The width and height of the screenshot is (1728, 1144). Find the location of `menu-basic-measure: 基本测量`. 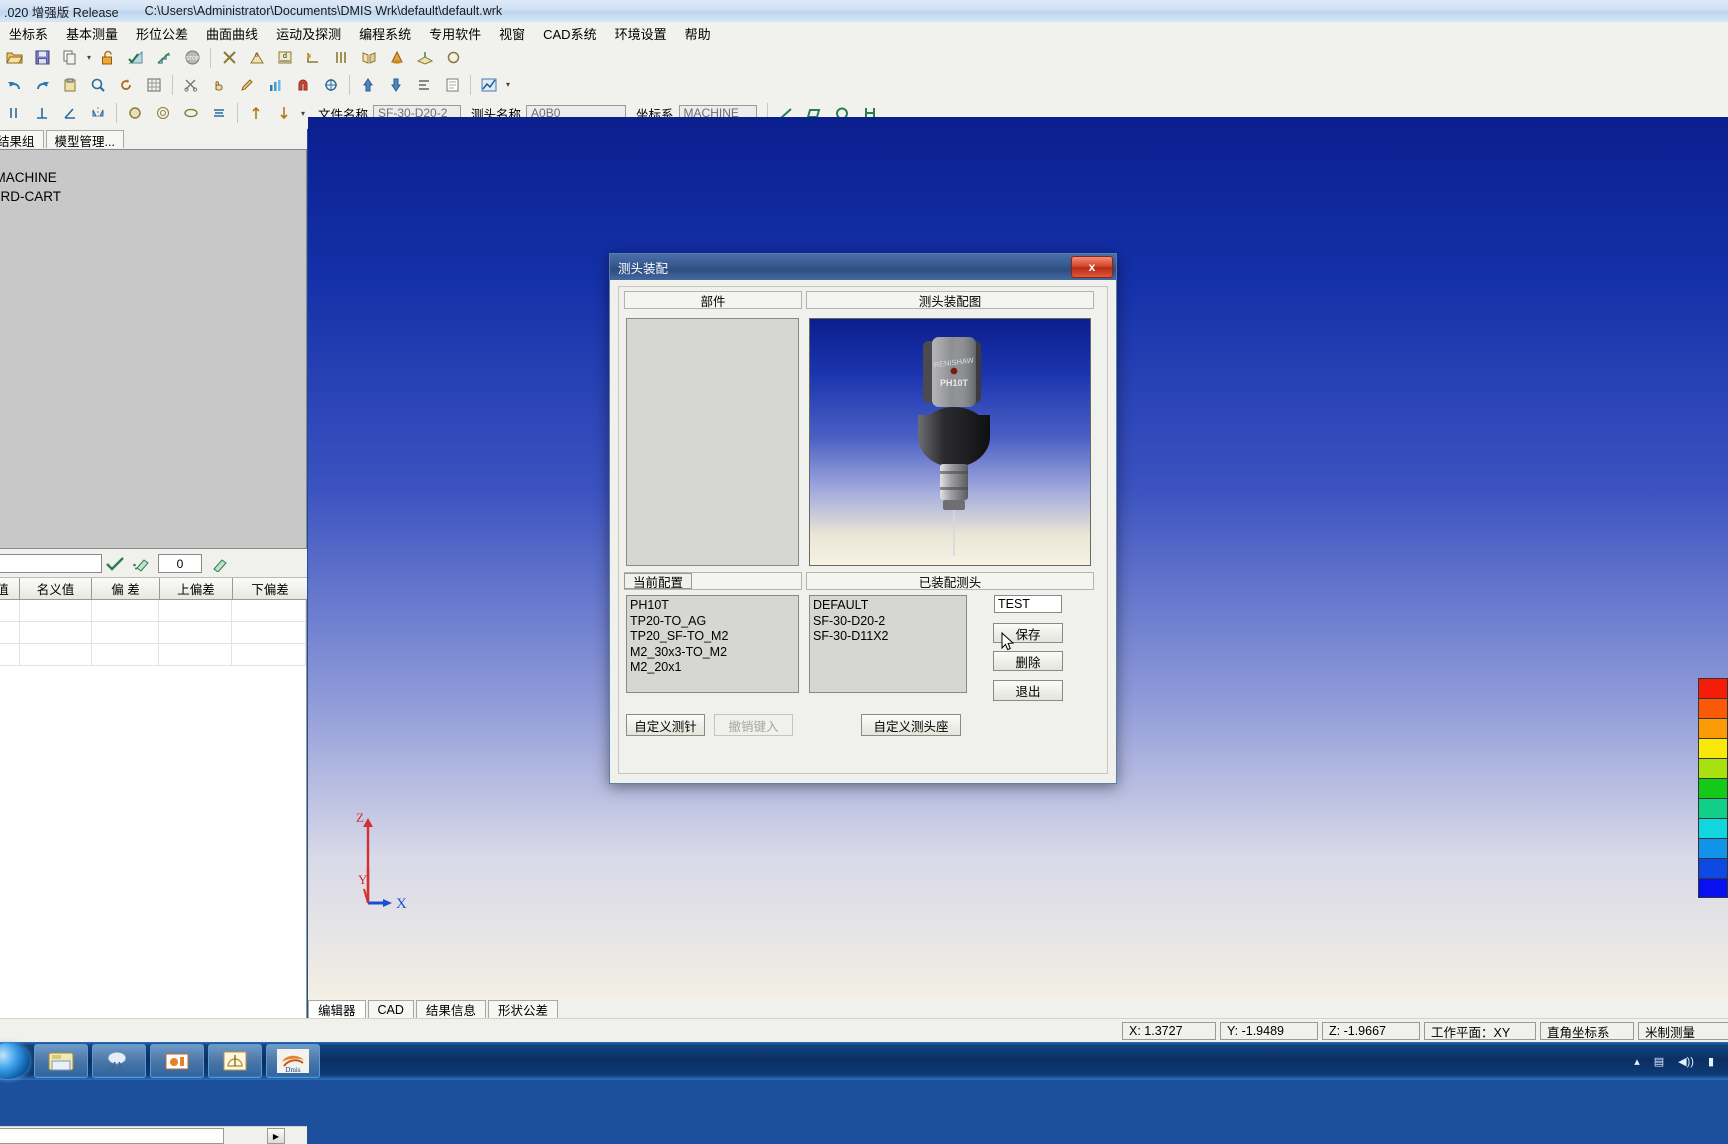

menu-basic-measure: 基本测量 is located at coordinates (92, 33).